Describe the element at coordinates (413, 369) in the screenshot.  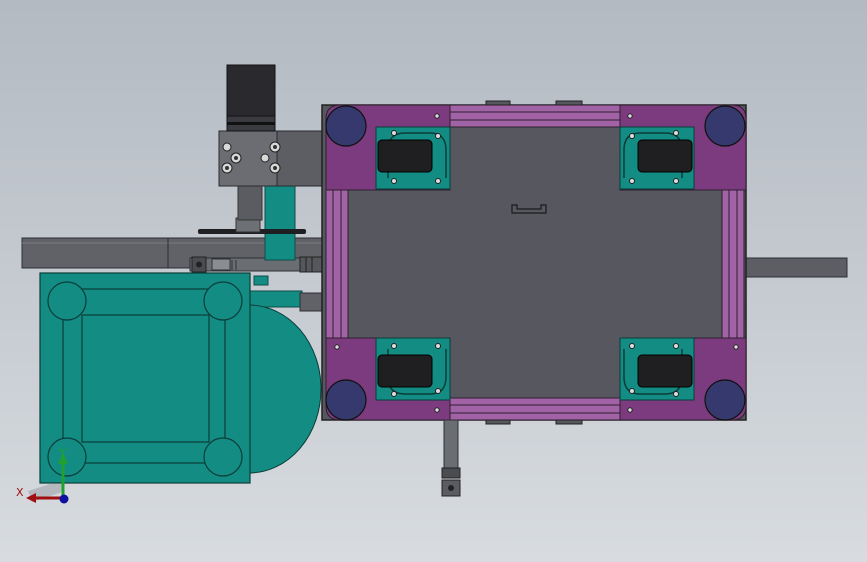
I see `caster-bl` at that location.